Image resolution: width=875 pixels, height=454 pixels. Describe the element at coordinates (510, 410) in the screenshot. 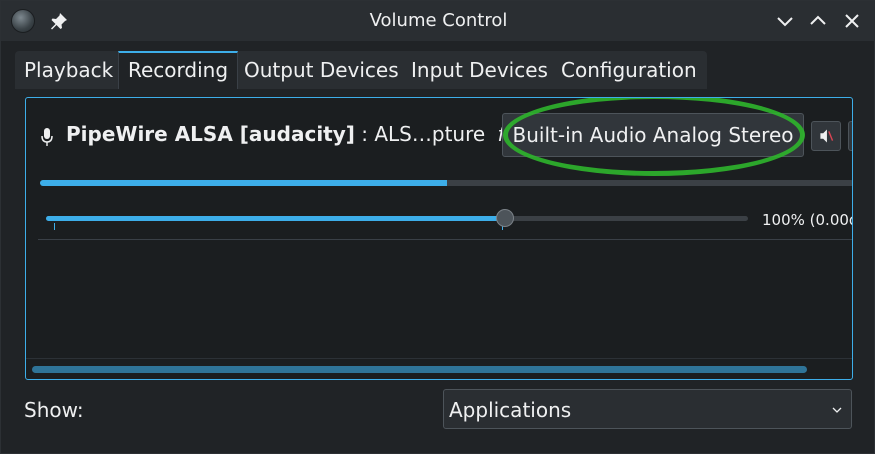

I see `show-select-value: Applications` at that location.